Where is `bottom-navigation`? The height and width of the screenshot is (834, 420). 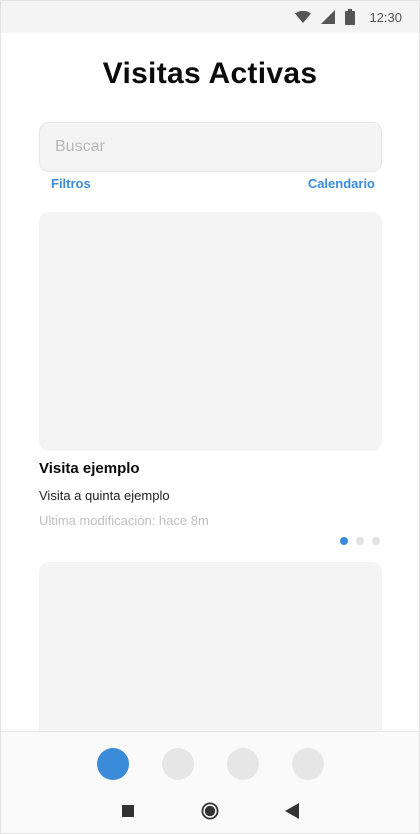
bottom-navigation is located at coordinates (210, 782).